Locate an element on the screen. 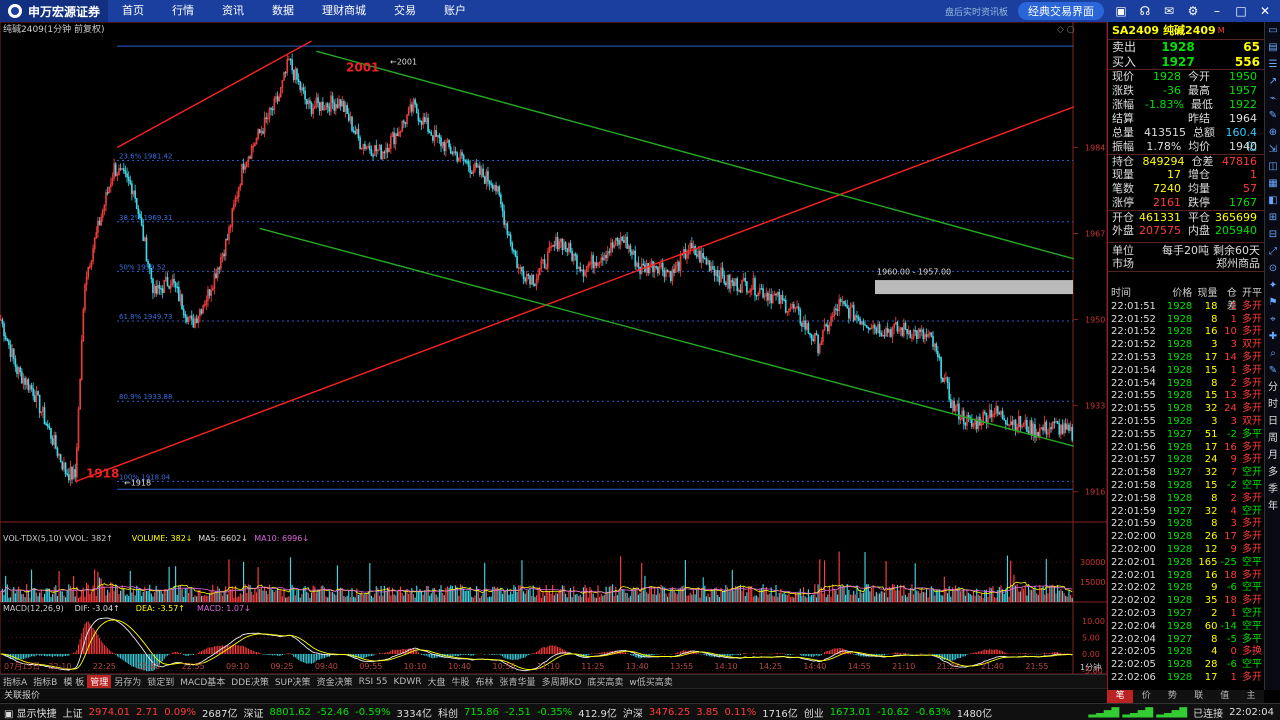 The image size is (1280, 720). period-年: 年 is located at coordinates (1272, 507).